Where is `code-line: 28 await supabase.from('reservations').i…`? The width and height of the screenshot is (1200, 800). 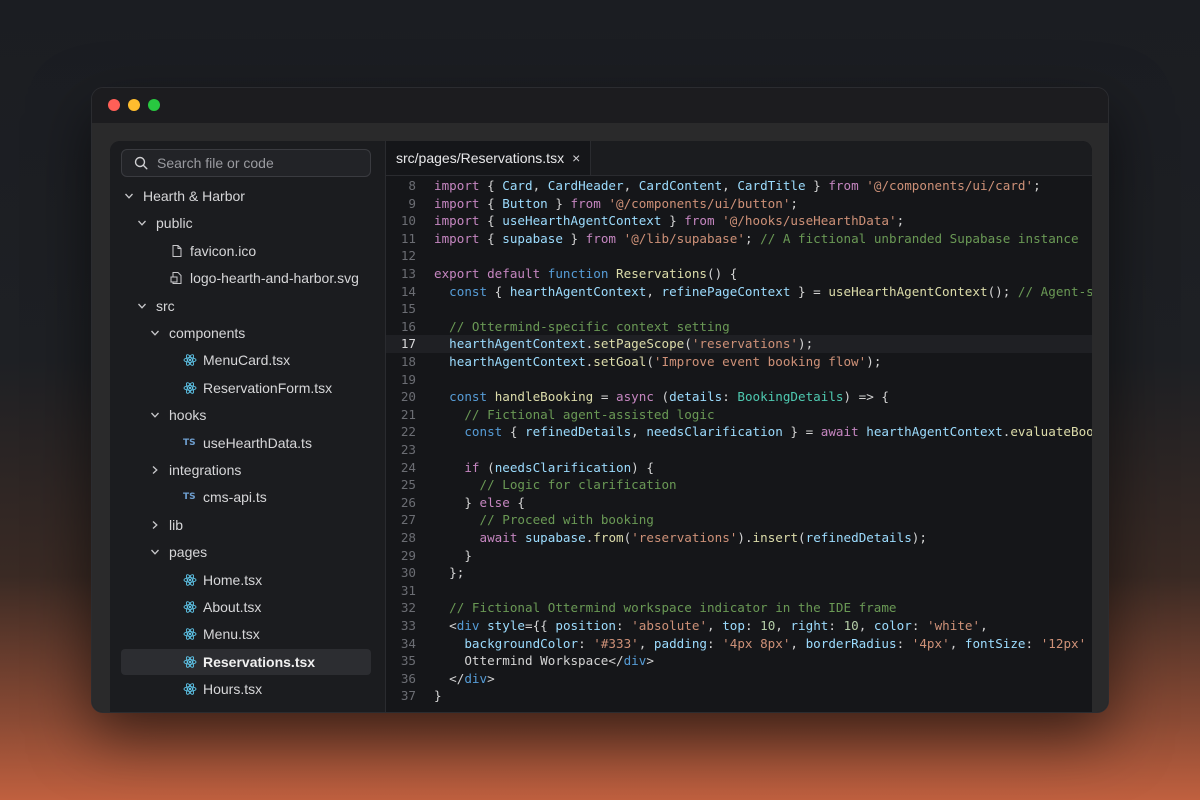 code-line: 28 await supabase.from('reservations').i… is located at coordinates (739, 538).